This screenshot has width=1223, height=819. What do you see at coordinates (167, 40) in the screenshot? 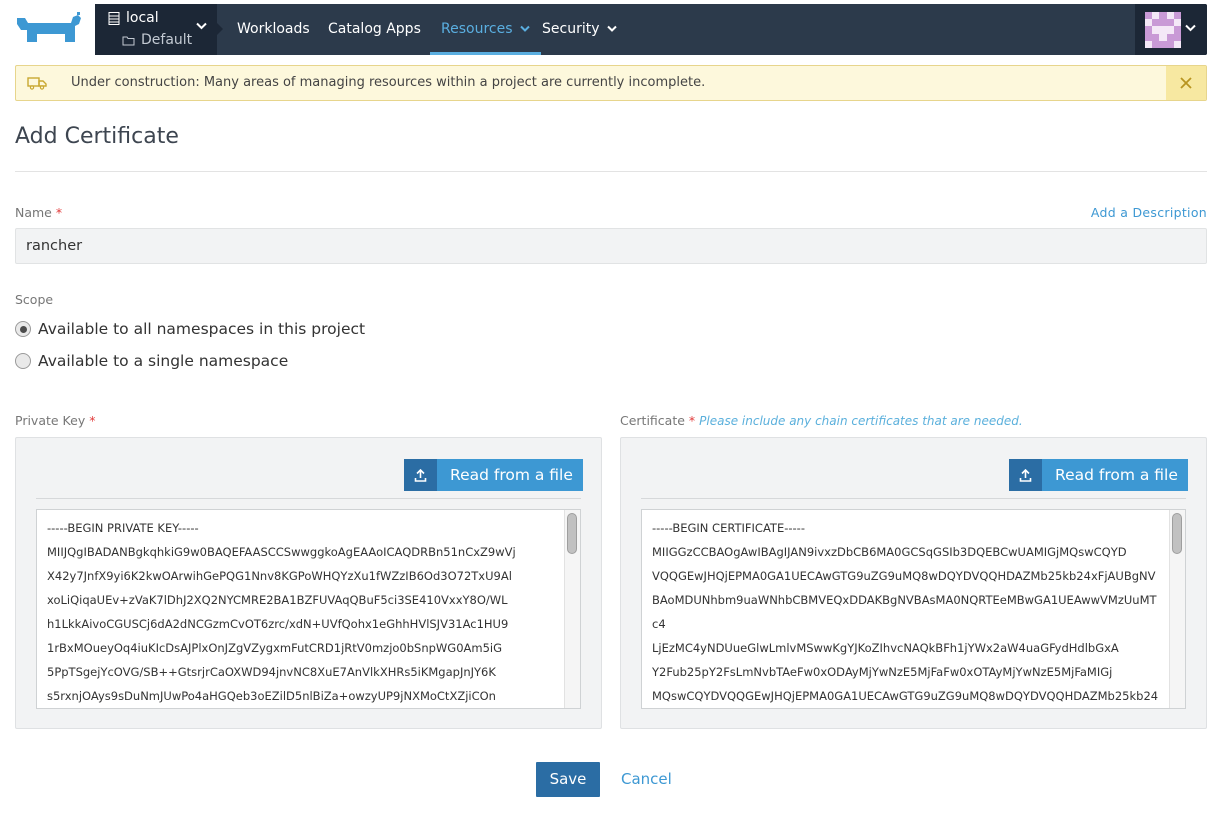
I see `project-label: Default` at bounding box center [167, 40].